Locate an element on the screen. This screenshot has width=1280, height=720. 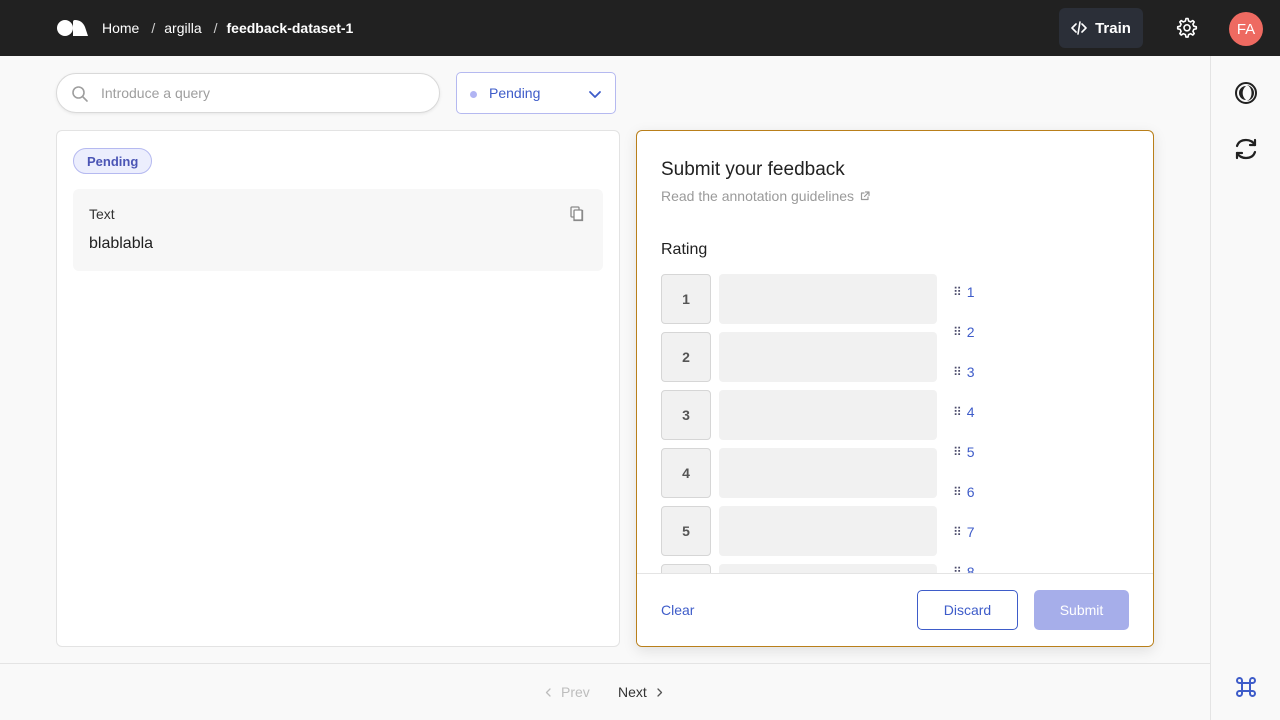
breadcrumb-dataset: feedback-dataset-1 is located at coordinates (290, 28).